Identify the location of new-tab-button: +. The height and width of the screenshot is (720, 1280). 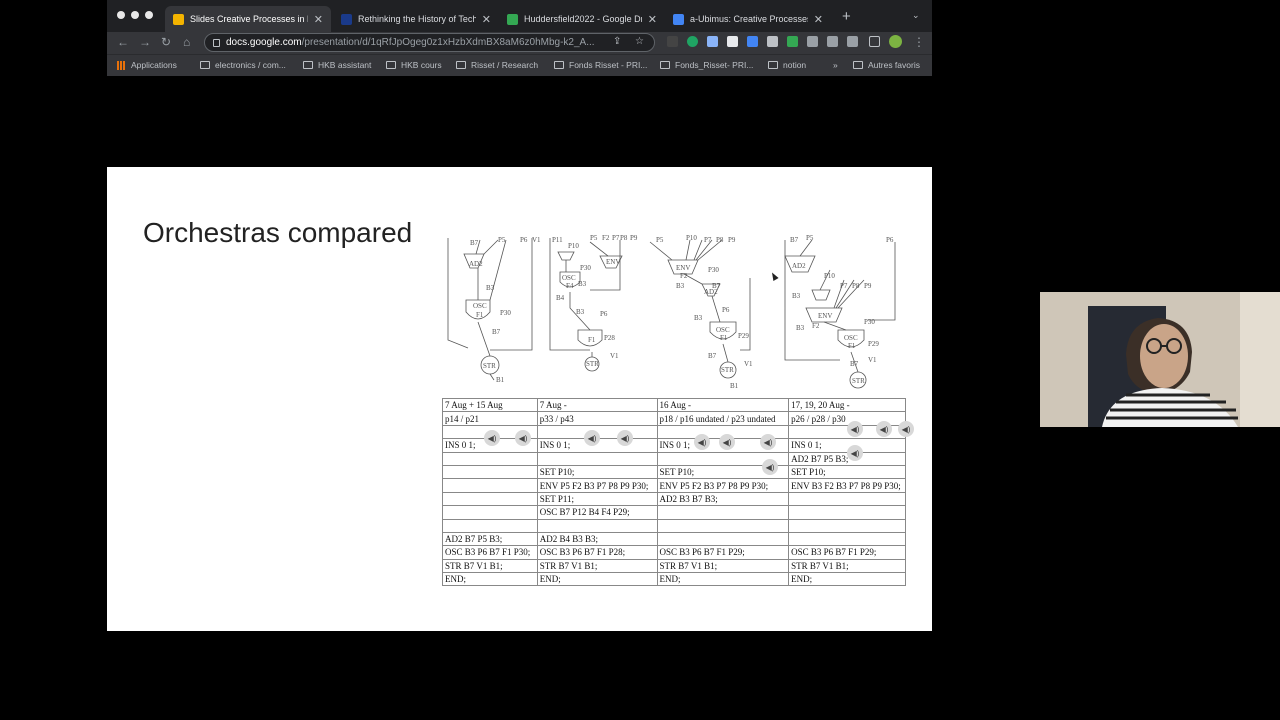
(846, 16).